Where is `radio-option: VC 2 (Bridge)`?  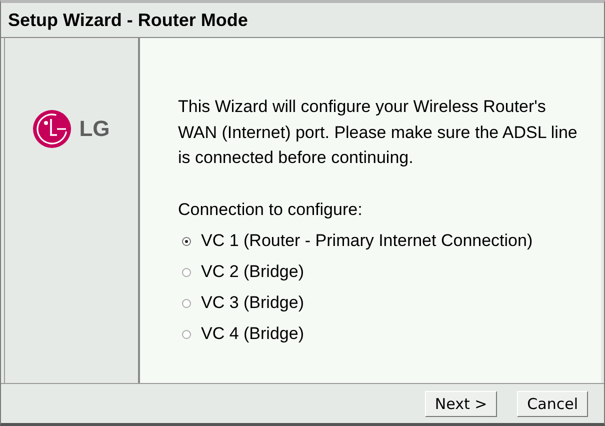 radio-option: VC 2 (Bridge) is located at coordinates (389, 272).